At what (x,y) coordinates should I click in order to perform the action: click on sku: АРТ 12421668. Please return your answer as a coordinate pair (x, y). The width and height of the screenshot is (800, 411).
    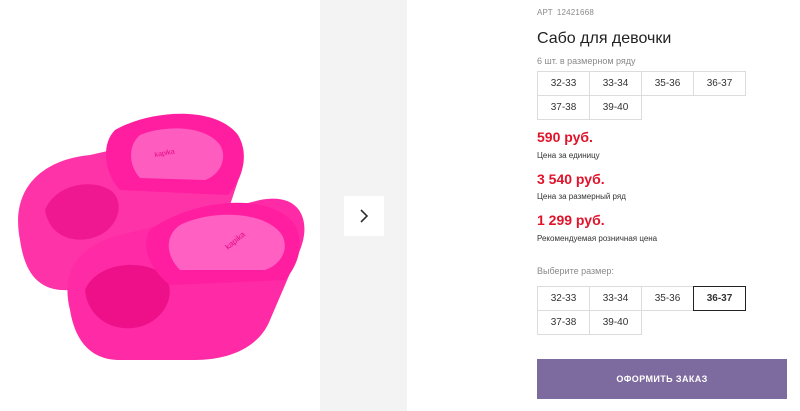
    Looking at the image, I should click on (567, 12).